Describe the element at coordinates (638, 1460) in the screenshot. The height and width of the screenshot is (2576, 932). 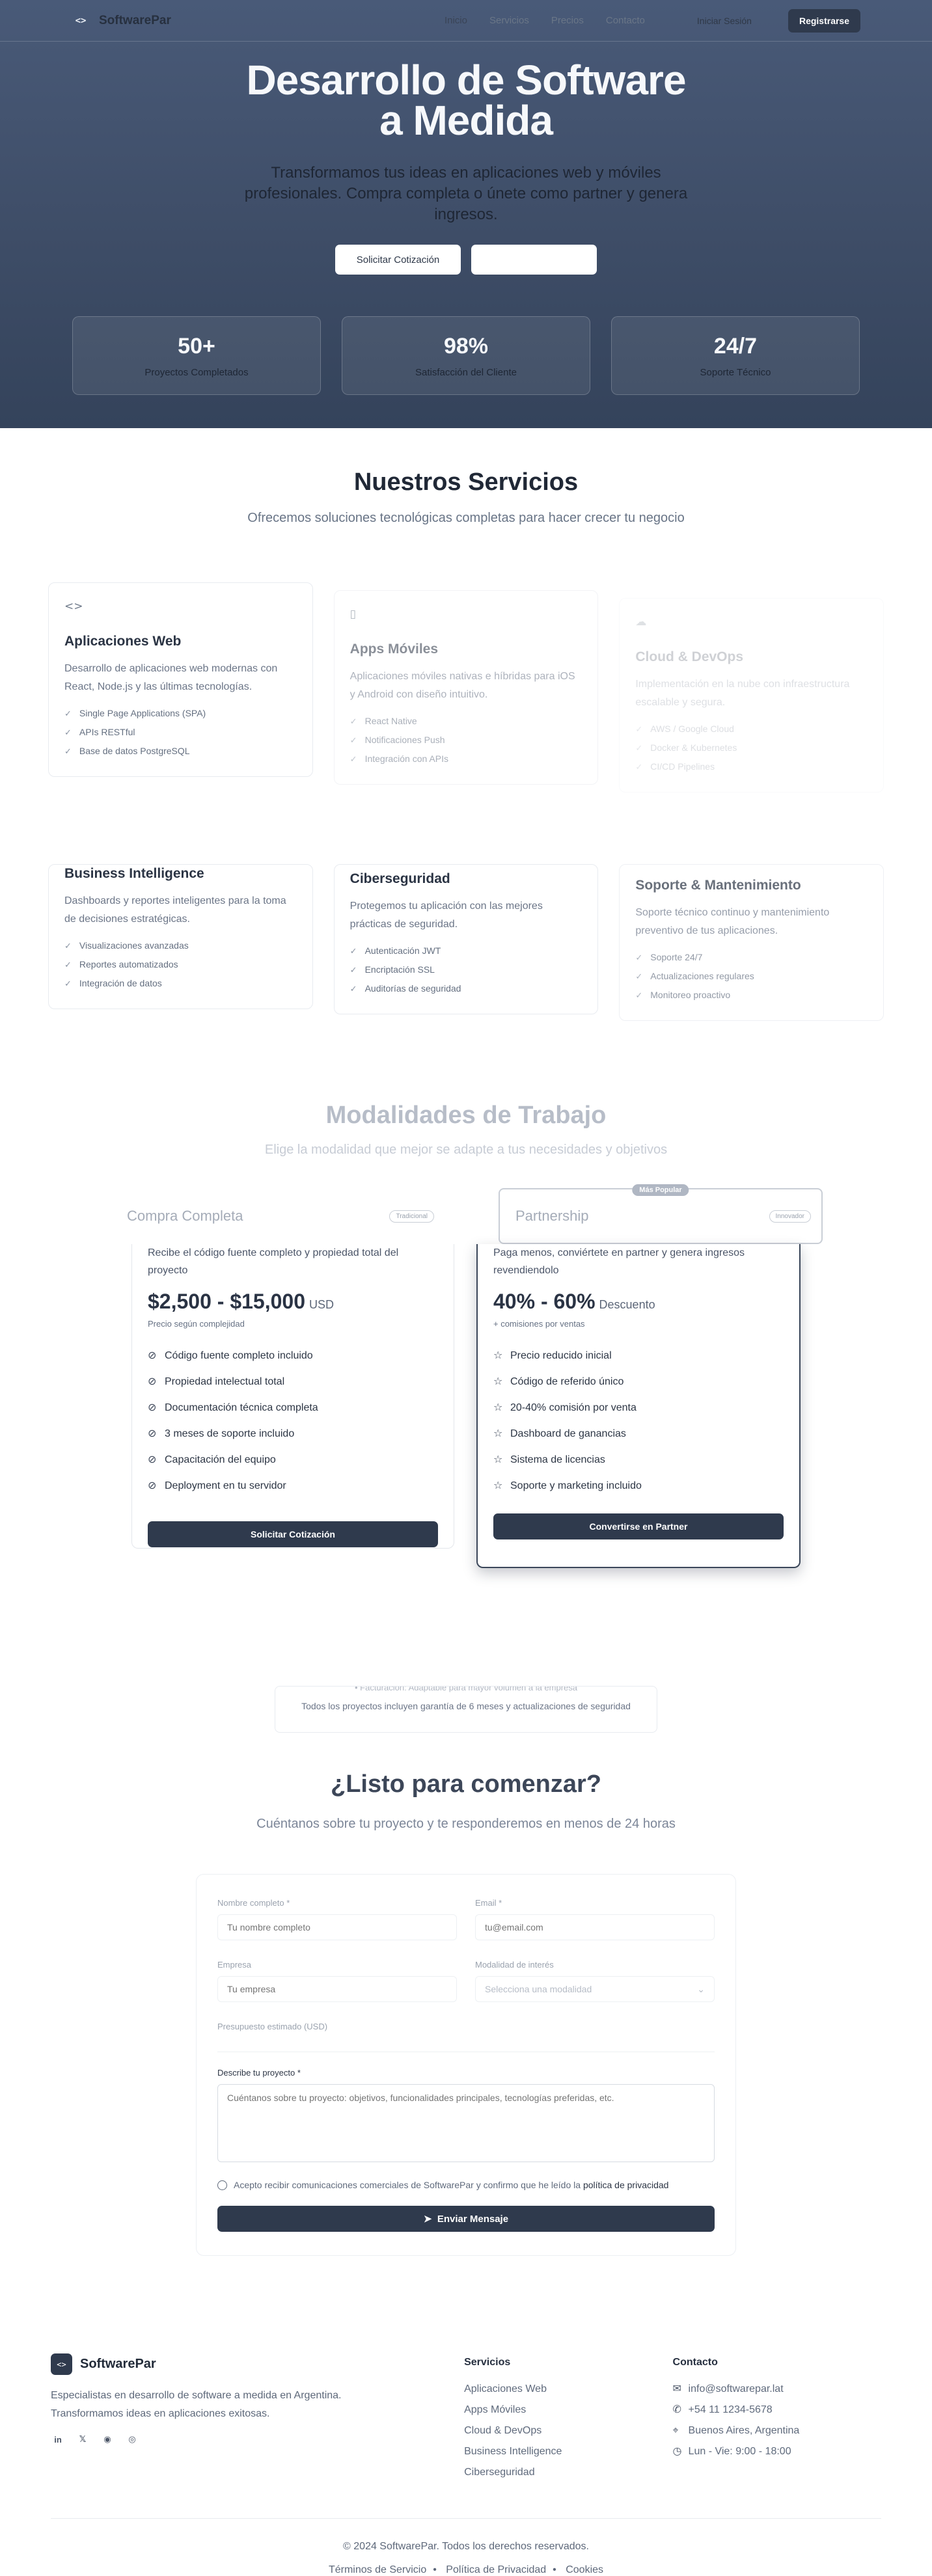
I see `list-item: ☆ Sistema de licencias` at that location.